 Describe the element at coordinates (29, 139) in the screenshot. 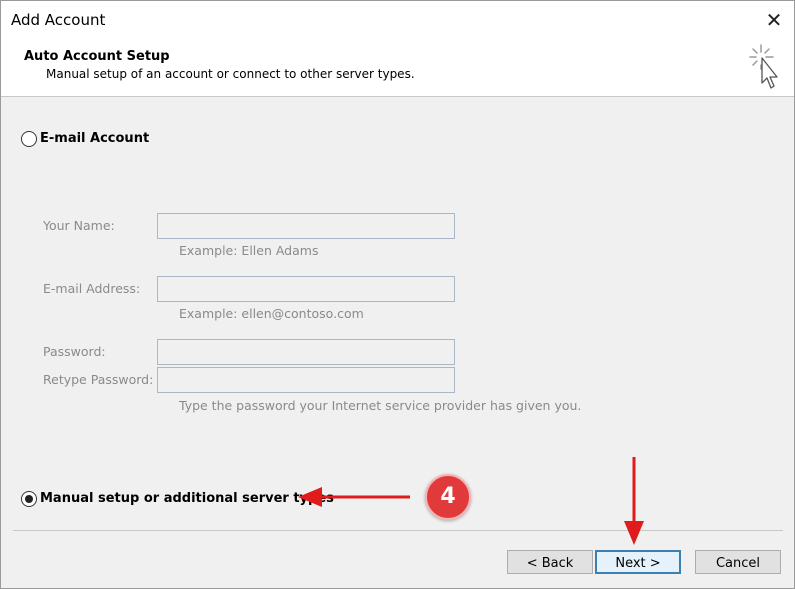

I see `email-account-radio` at that location.